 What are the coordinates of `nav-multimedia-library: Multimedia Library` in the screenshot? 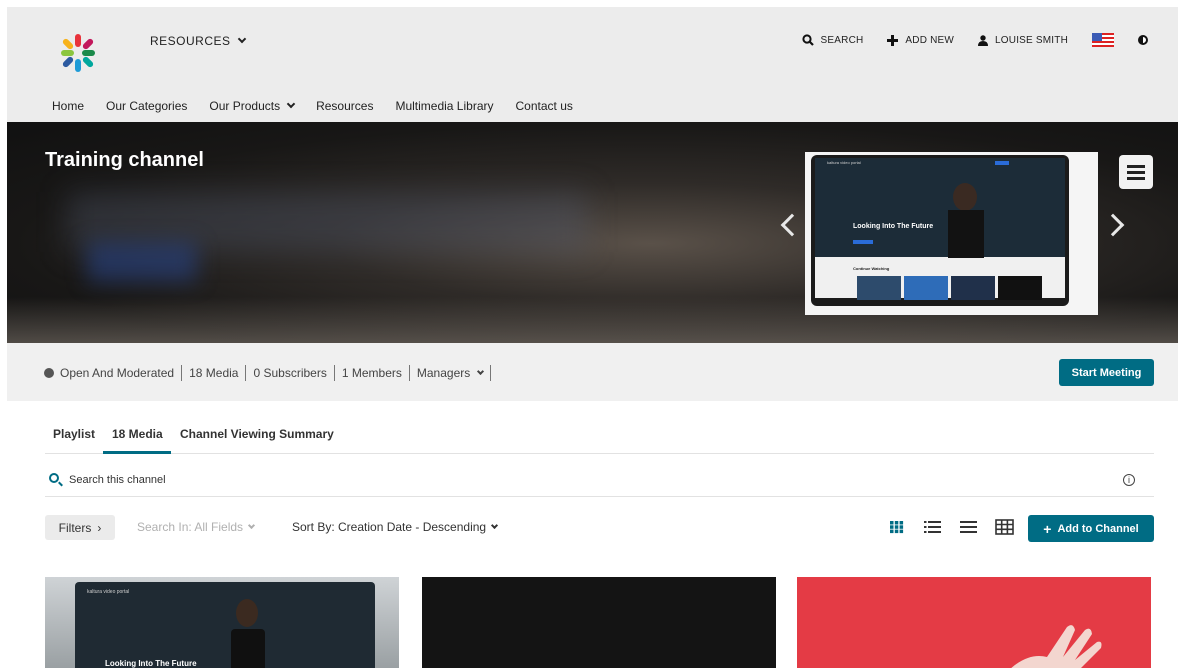 It's located at (444, 106).